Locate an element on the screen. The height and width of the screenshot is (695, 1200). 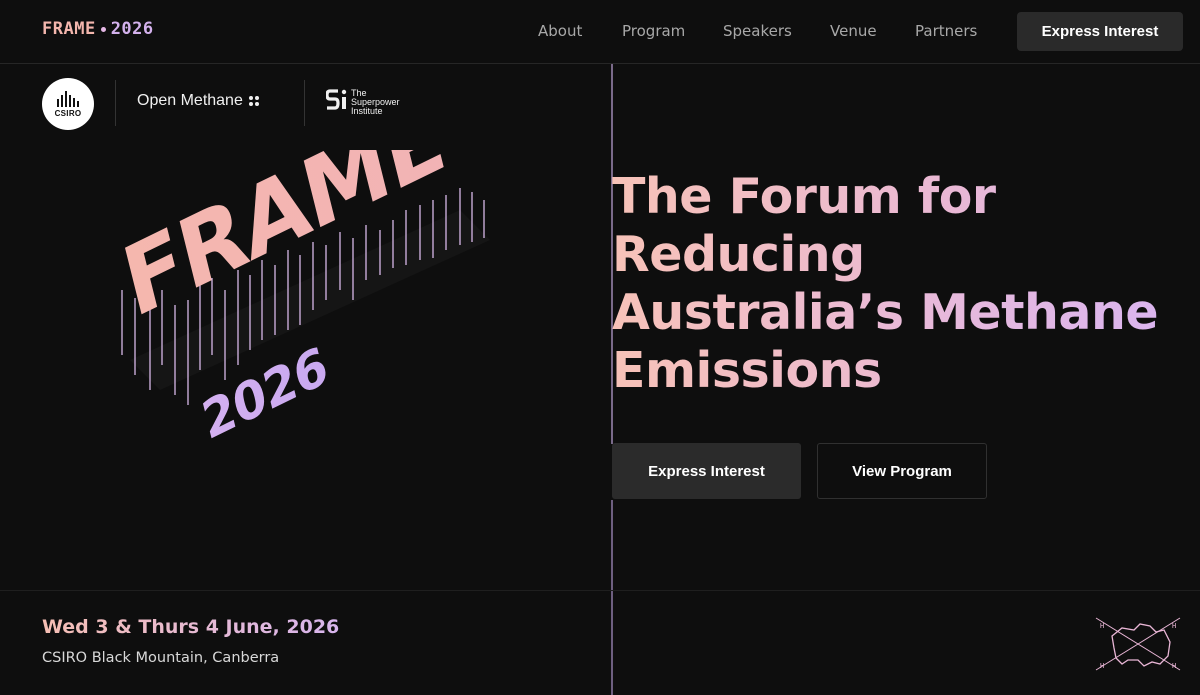
event-venue: CSIRO Black Mountain, Canberra is located at coordinates (161, 658).